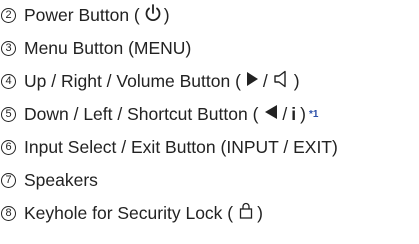 The height and width of the screenshot is (244, 419). What do you see at coordinates (153, 15) in the screenshot?
I see `power-icon` at bounding box center [153, 15].